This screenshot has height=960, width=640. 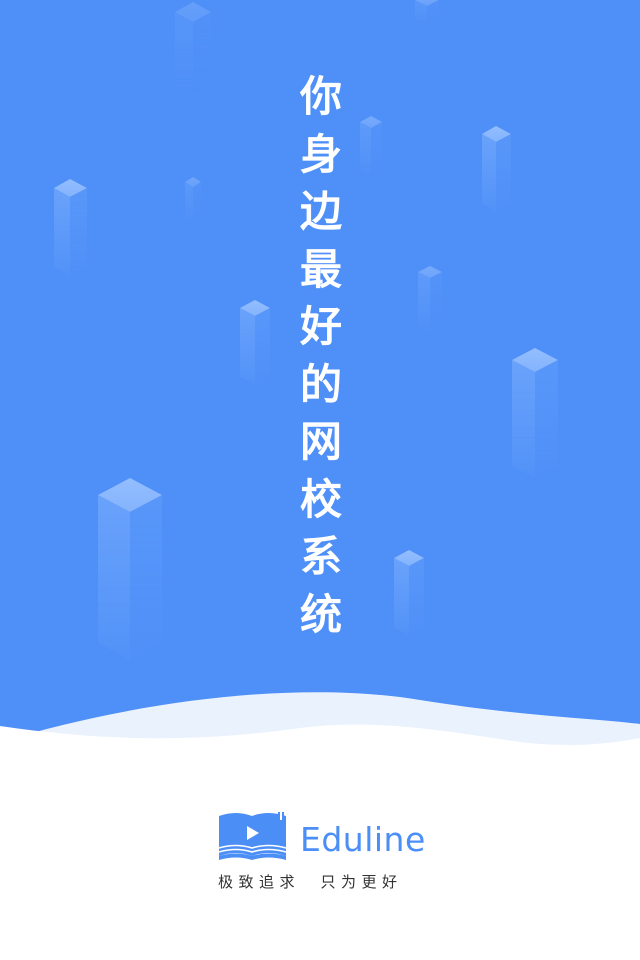 What do you see at coordinates (252, 836) in the screenshot?
I see `open-book-play-icon` at bounding box center [252, 836].